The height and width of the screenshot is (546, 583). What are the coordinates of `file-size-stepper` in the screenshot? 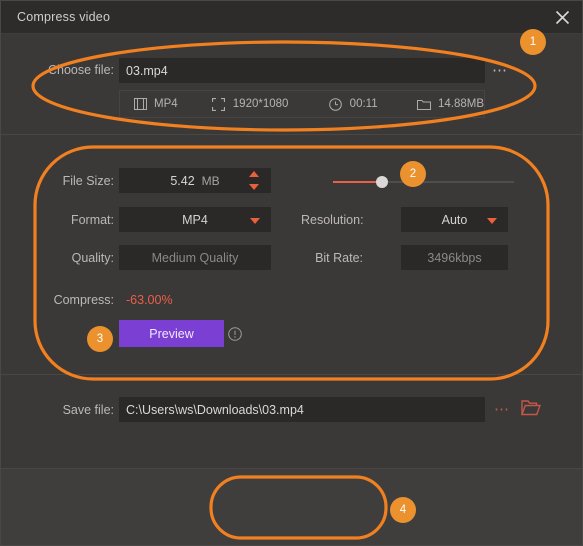 It's located at (254, 180).